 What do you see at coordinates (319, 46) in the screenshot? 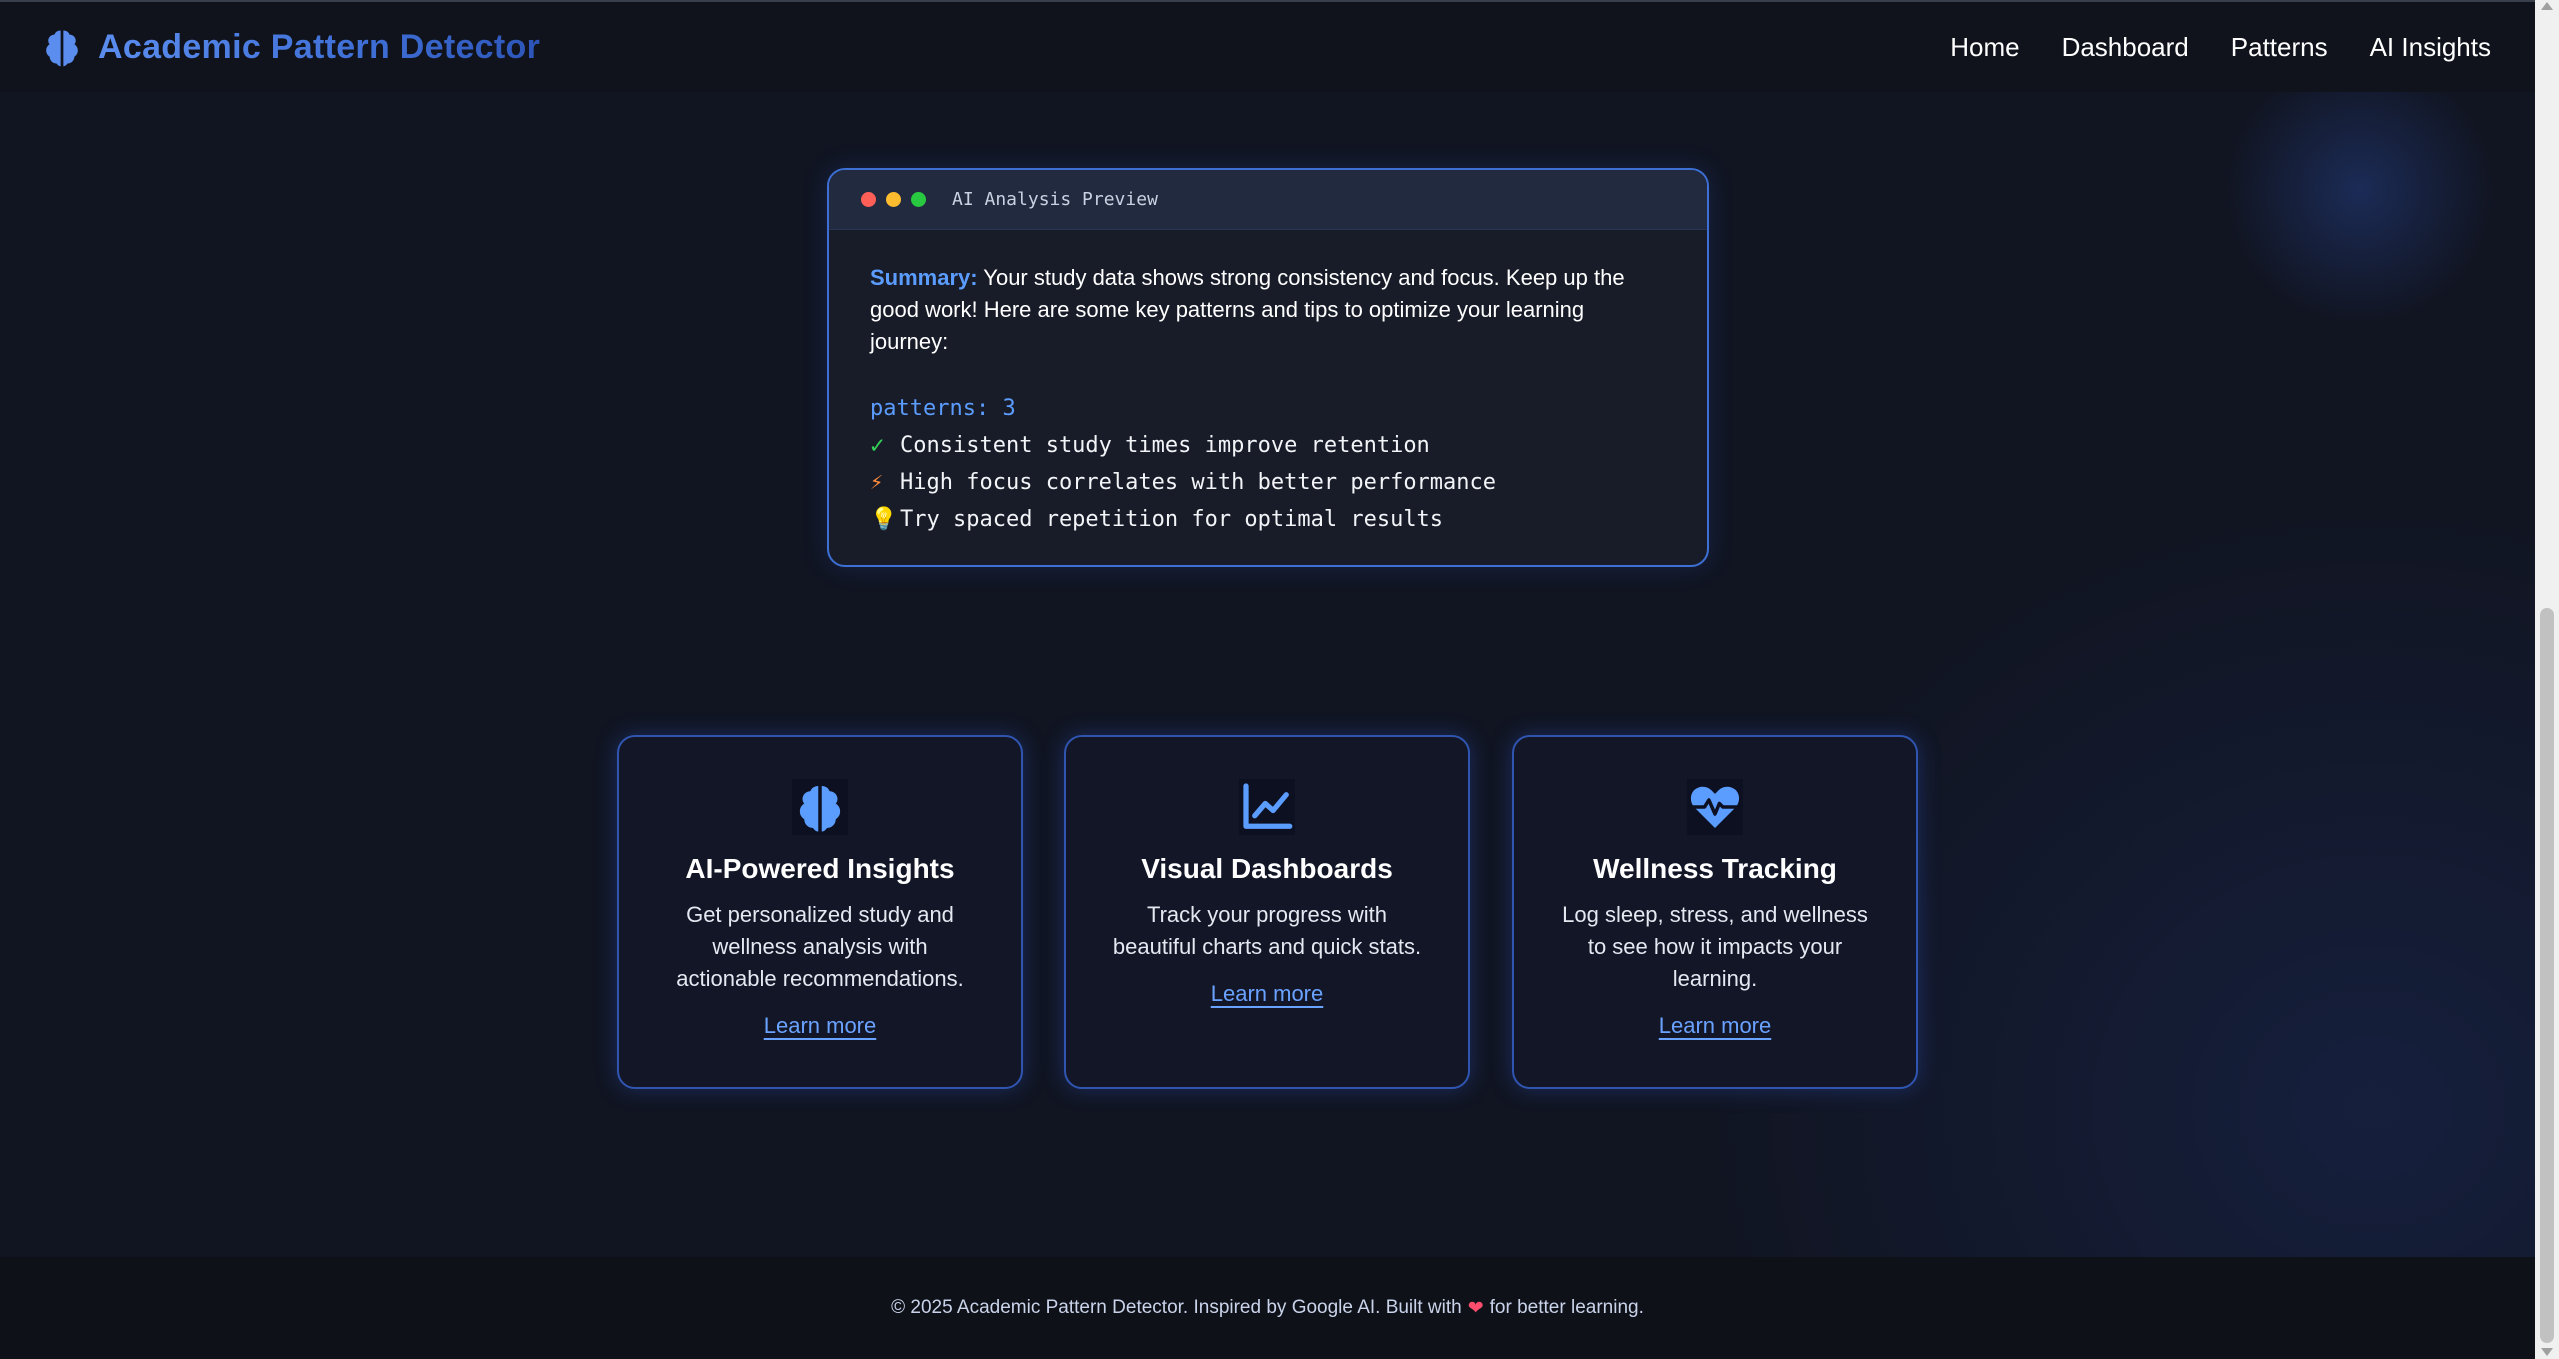
I see `brand-title: Academic Pattern Detector` at bounding box center [319, 46].